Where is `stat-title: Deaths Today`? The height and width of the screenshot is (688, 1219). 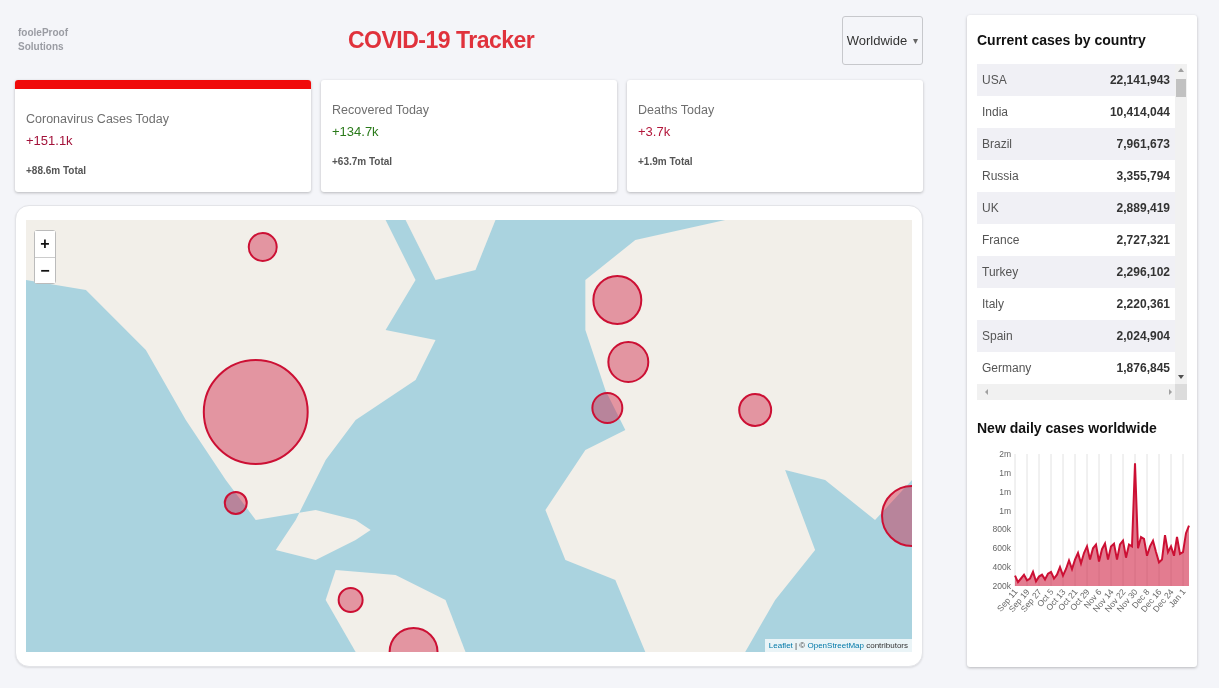
stat-title: Deaths Today is located at coordinates (677, 110).